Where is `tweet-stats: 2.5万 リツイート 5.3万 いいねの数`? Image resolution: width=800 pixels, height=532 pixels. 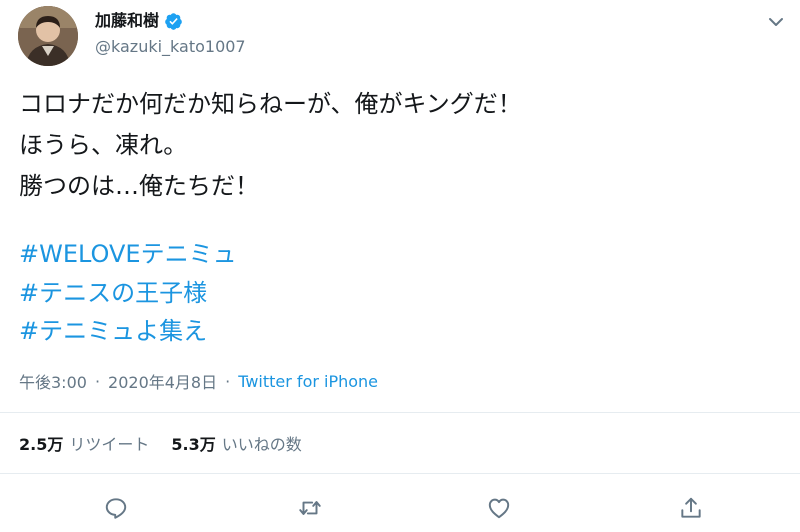 tweet-stats: 2.5万 リツイート 5.3万 いいねの数 is located at coordinates (160, 443).